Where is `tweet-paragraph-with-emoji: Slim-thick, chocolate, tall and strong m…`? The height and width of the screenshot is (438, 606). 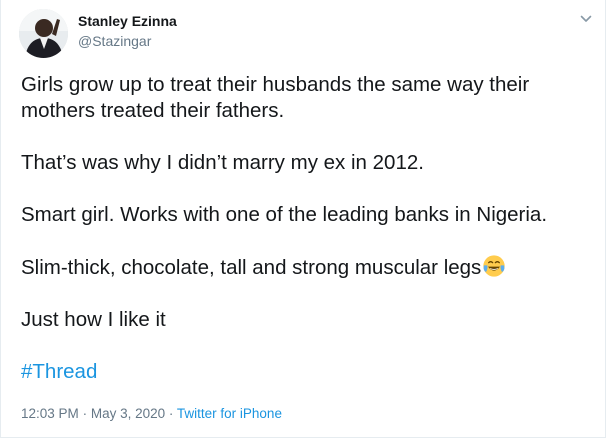
tweet-paragraph-with-emoji: Slim-thick, chocolate, tall and strong m… is located at coordinates (301, 267).